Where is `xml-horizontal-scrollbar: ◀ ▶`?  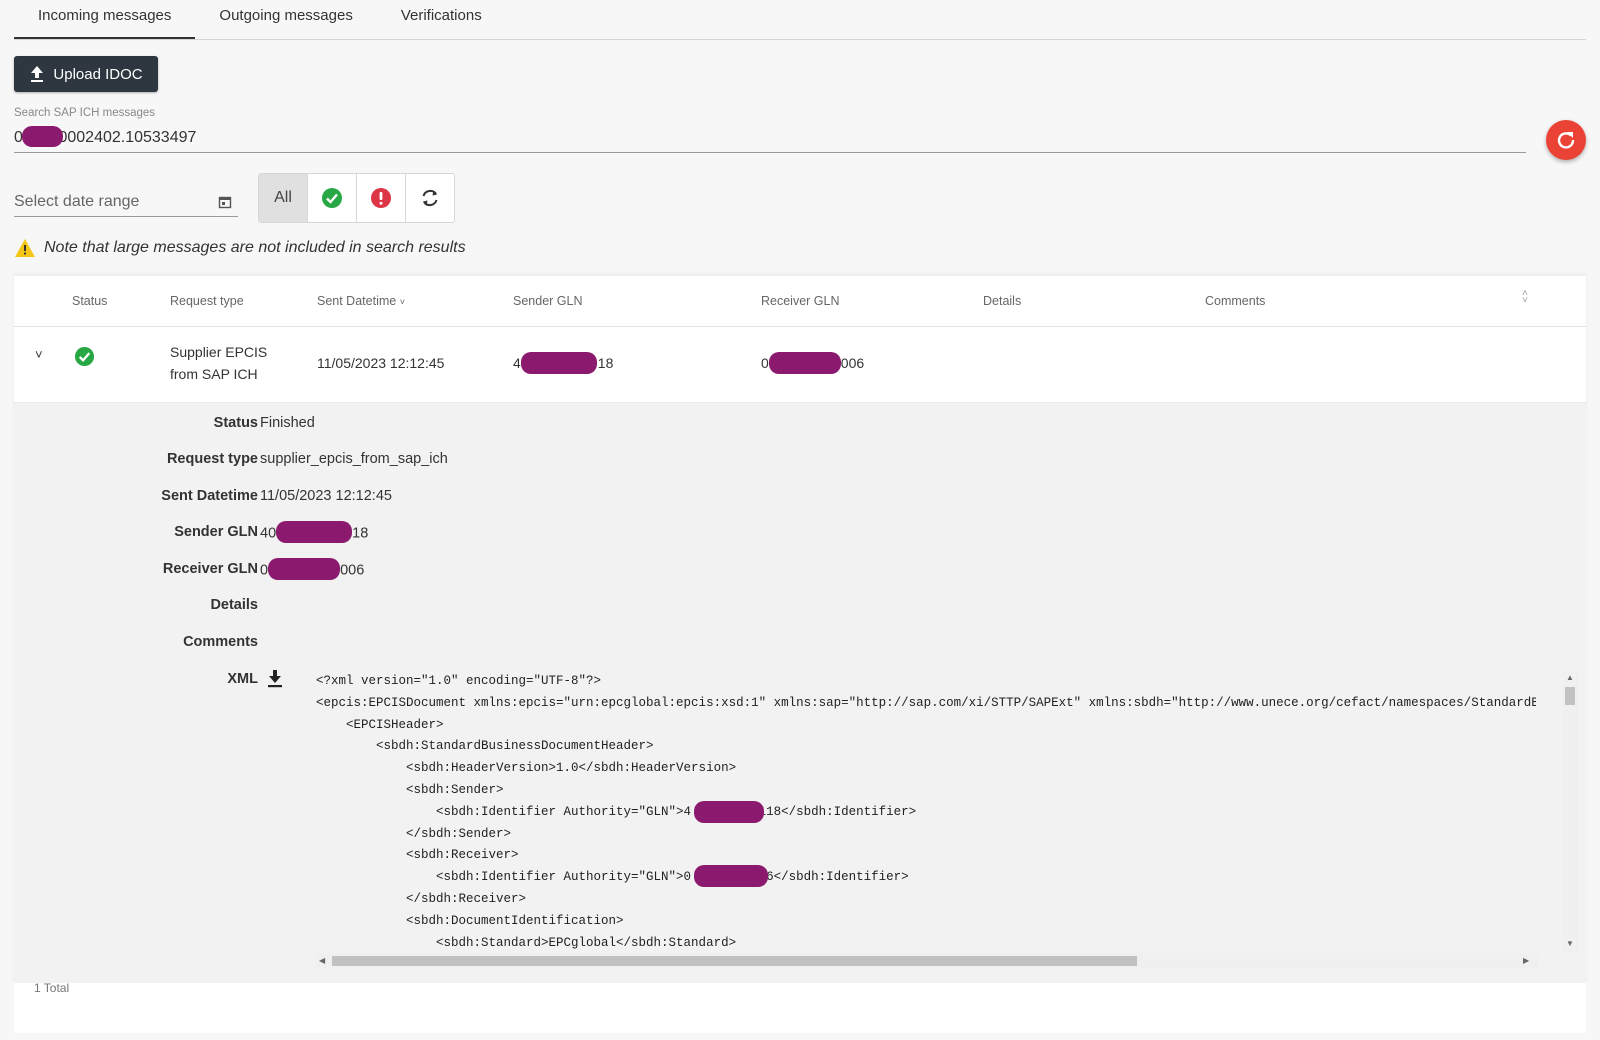
xml-horizontal-scrollbar: ◀ ▶ is located at coordinates (927, 961).